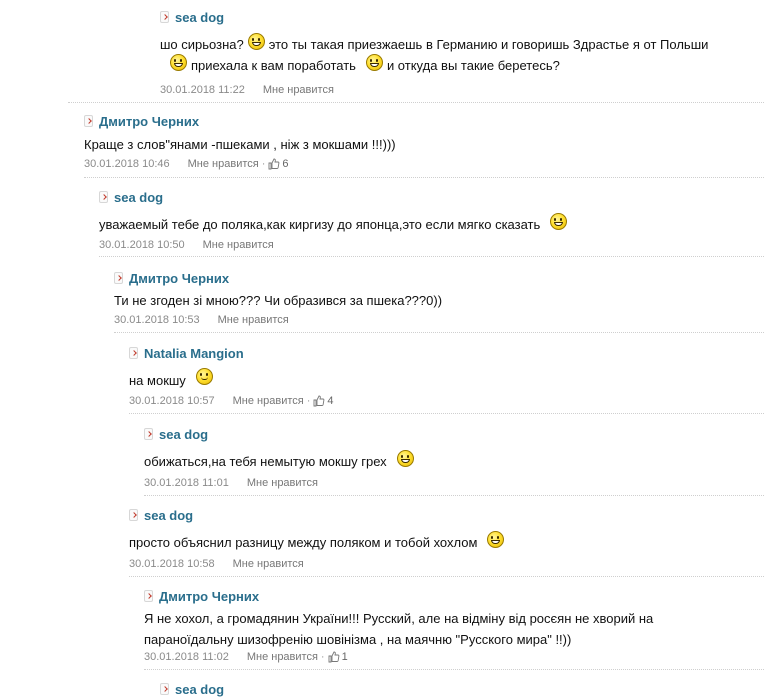 The height and width of the screenshot is (698, 764). What do you see at coordinates (172, 401) in the screenshot?
I see `comment-date: 30.01.2018 10:57` at bounding box center [172, 401].